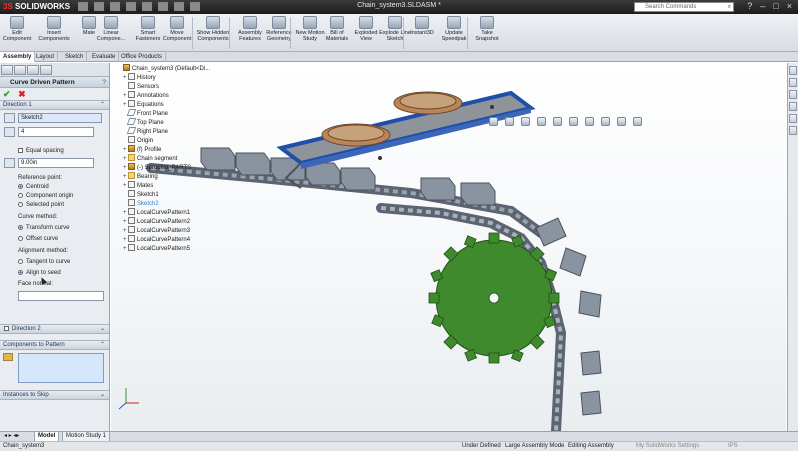 The height and width of the screenshot is (451, 798). Describe the element at coordinates (793, 94) in the screenshot. I see `file-explorer-icon` at that location.